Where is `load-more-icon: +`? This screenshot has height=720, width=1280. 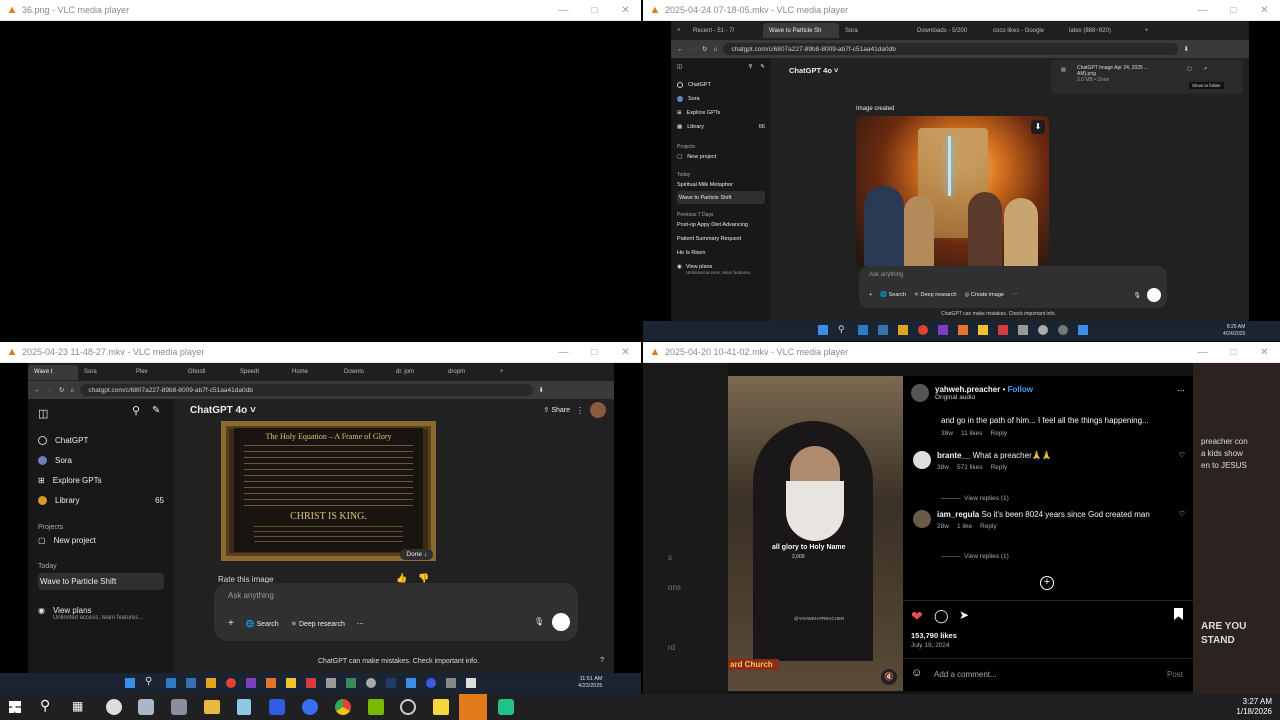 load-more-icon: + is located at coordinates (1047, 583).